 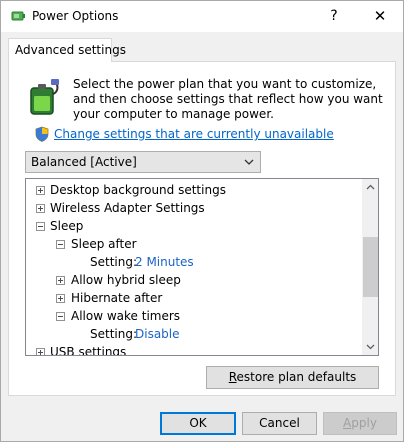 I want to click on close-button: ✕, so click(x=380, y=16).